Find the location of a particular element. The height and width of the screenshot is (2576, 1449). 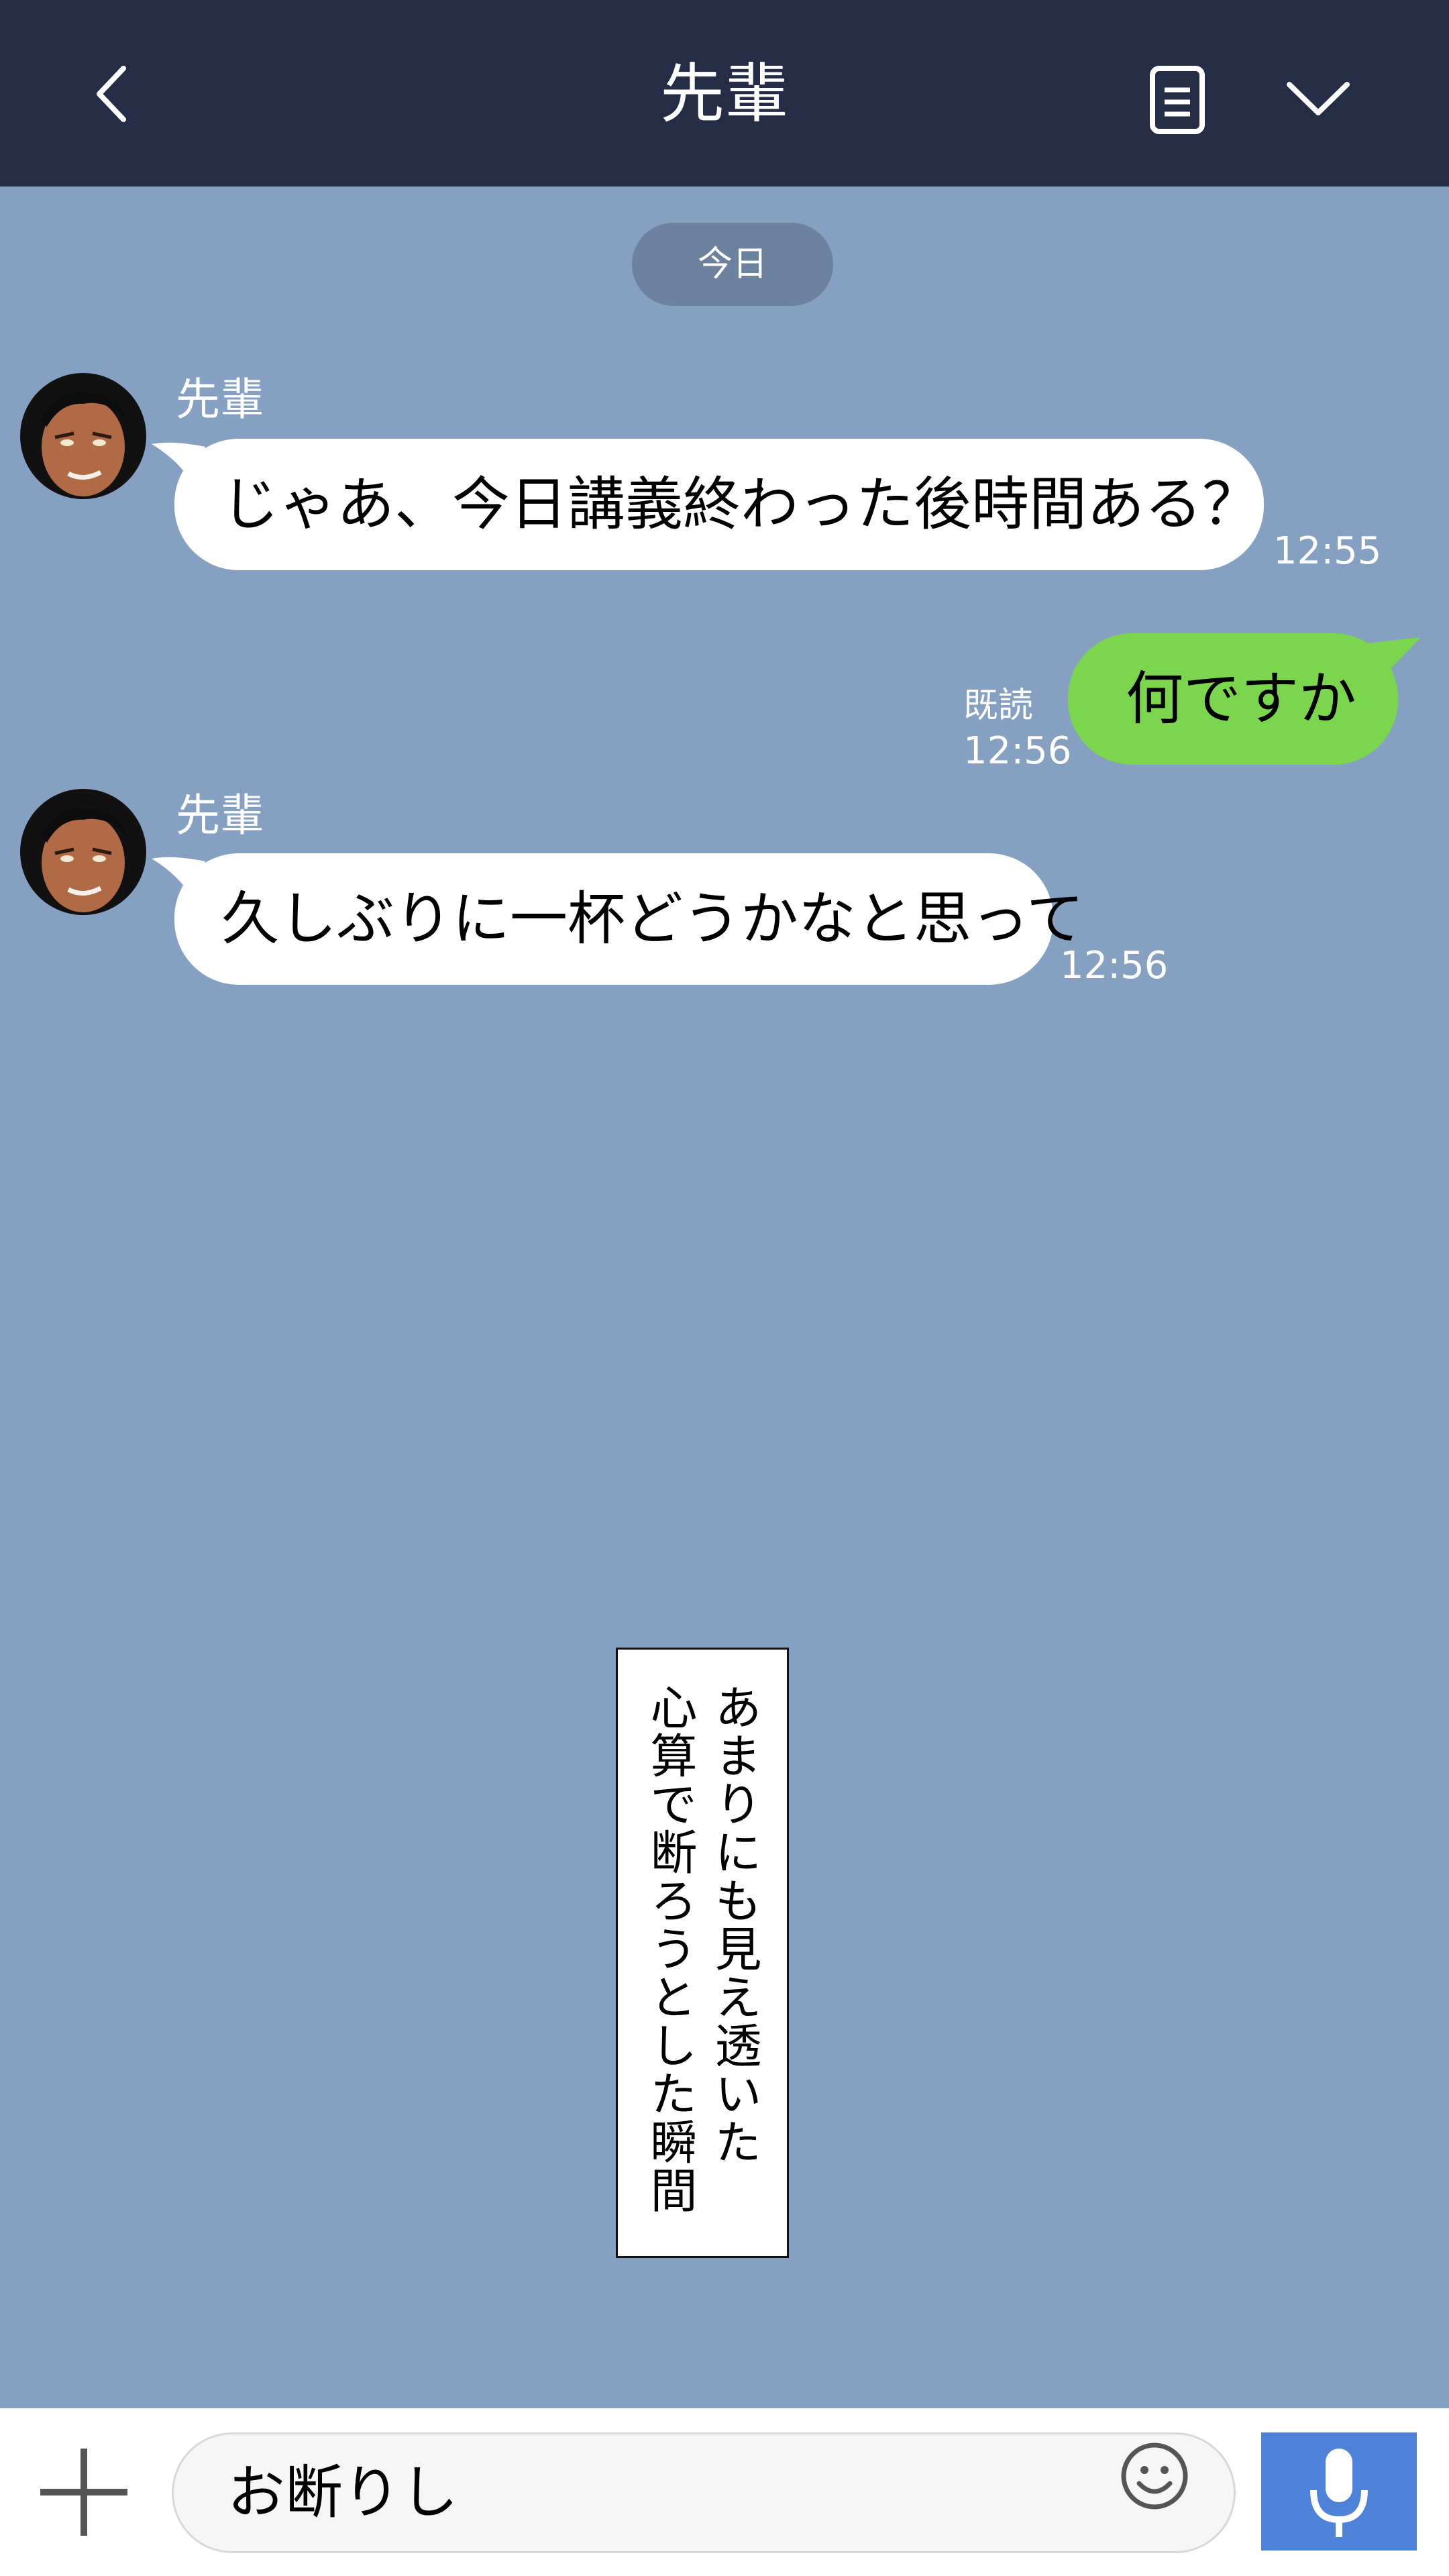

message-composer: お断りし is located at coordinates (724, 2492).